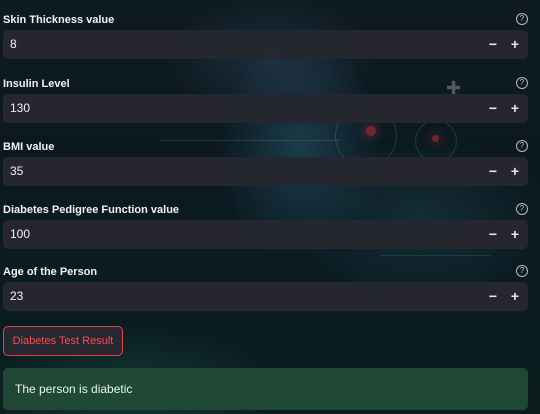 The image size is (540, 414). Describe the element at coordinates (20, 108) in the screenshot. I see `input-value: 130` at that location.